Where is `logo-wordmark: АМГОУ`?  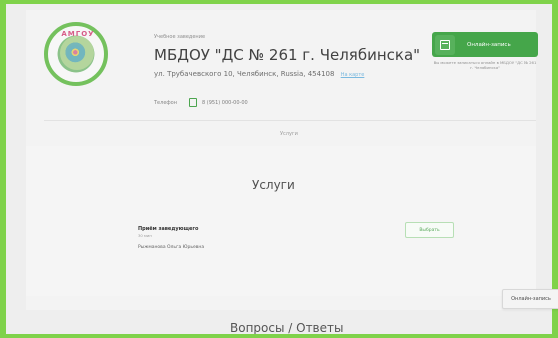
logo-wordmark: АМГОУ is located at coordinates (78, 34).